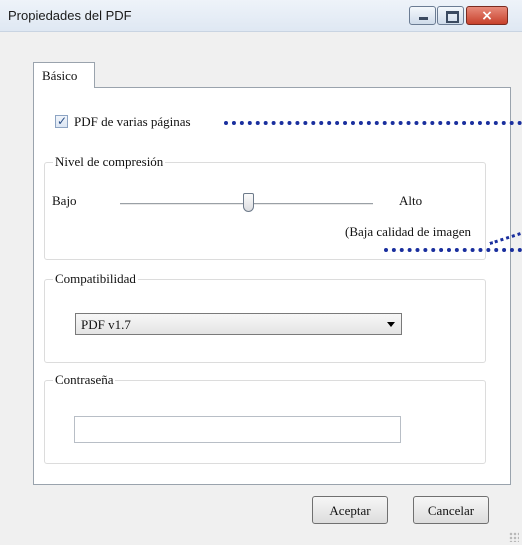  What do you see at coordinates (248, 202) in the screenshot?
I see `compression-slider-thumb` at bounding box center [248, 202].